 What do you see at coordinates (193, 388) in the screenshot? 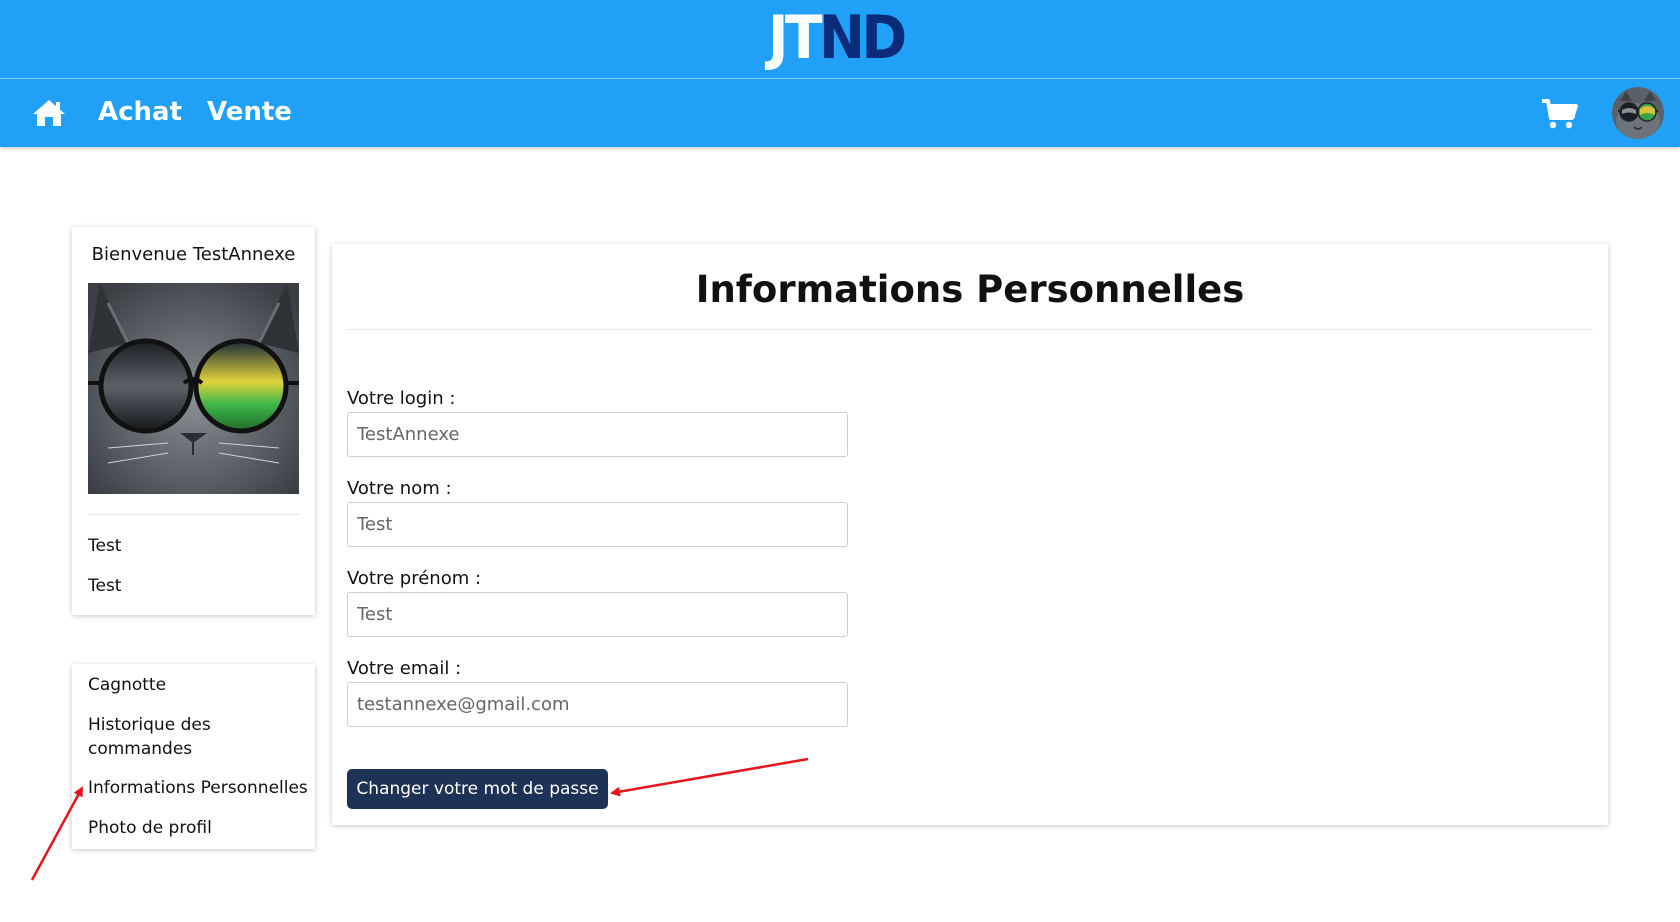
I see `profile-picture` at bounding box center [193, 388].